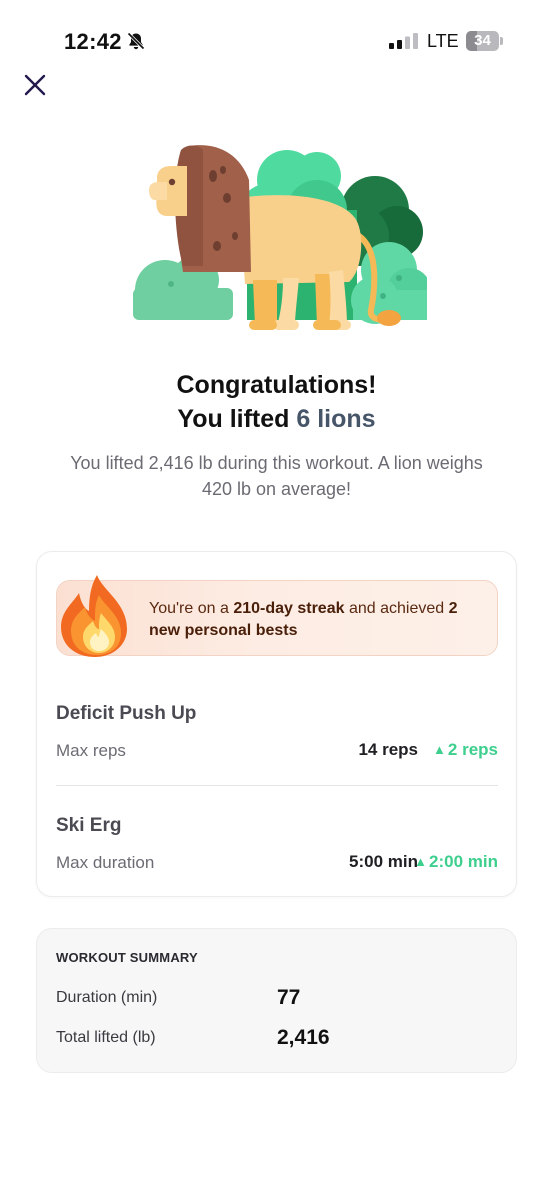 This screenshot has width=553, height=1200. What do you see at coordinates (303, 1037) in the screenshot?
I see `summary-value-total-lifted: 2,416` at bounding box center [303, 1037].